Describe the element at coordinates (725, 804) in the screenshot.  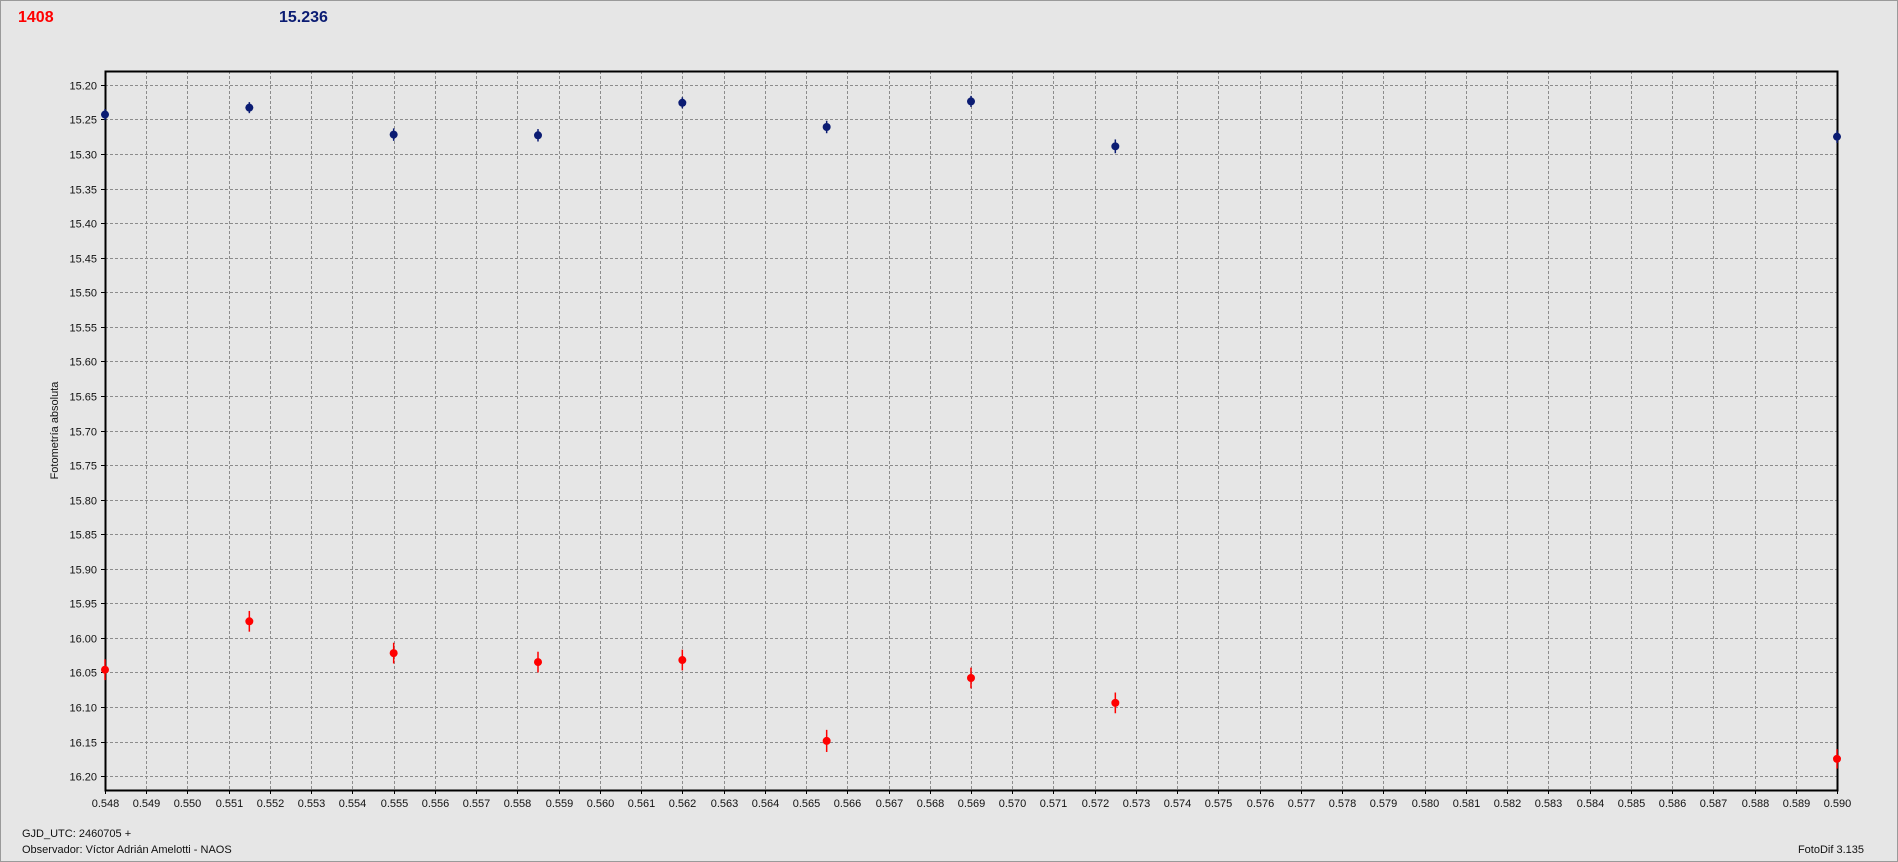
I see `x-tick-label: 0.563` at that location.